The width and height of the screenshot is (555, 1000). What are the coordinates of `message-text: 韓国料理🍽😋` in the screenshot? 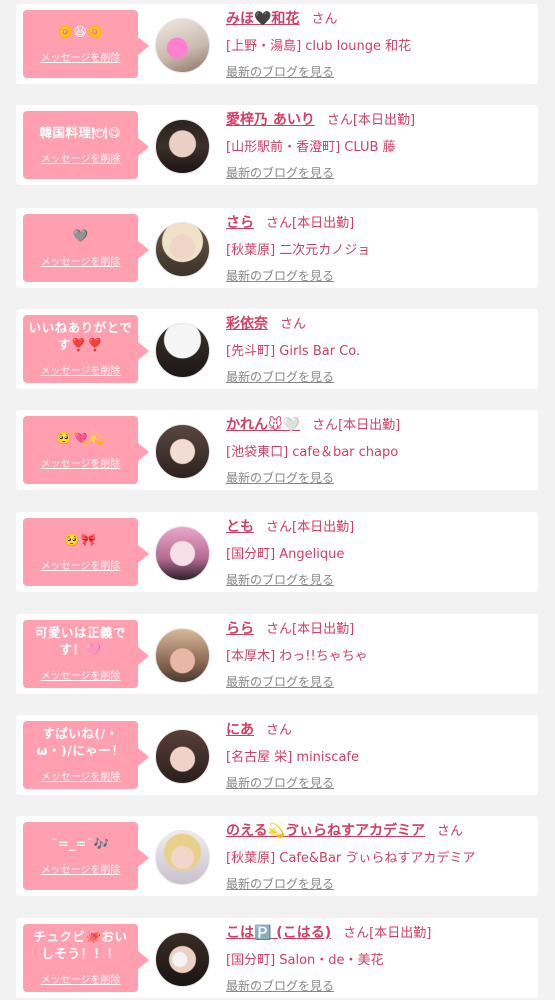 It's located at (80, 132).